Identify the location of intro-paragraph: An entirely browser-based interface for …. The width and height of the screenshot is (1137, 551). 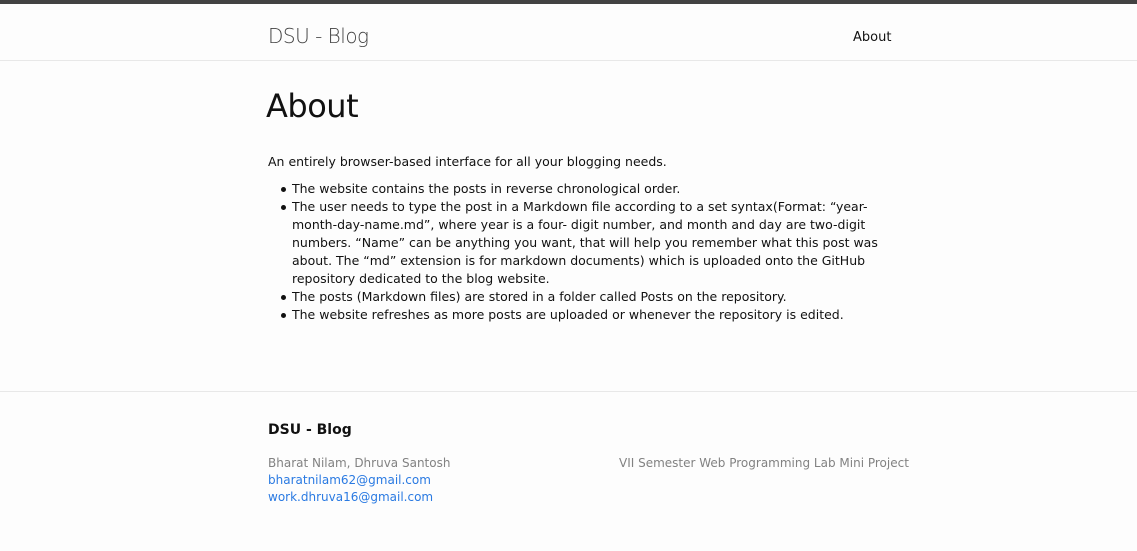
(467, 161).